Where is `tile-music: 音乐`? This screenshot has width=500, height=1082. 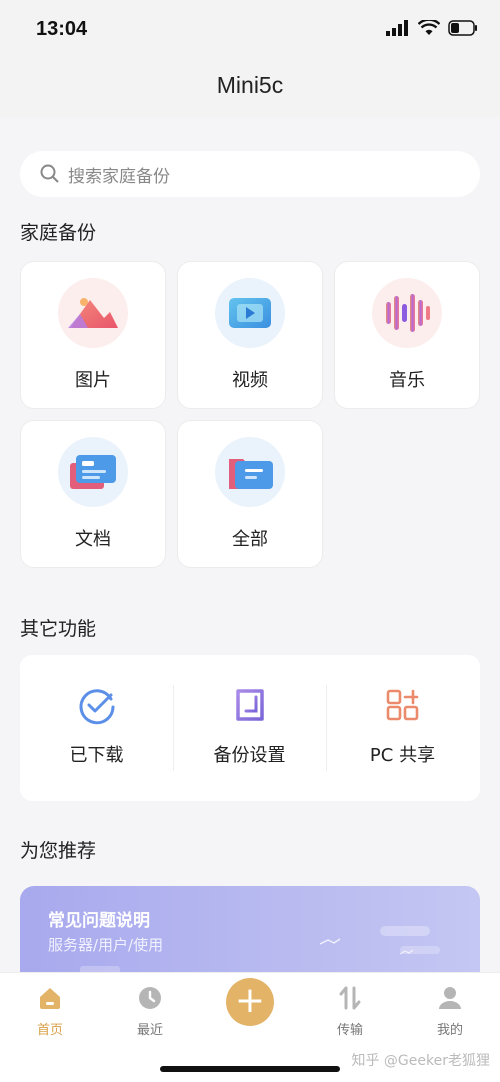 tile-music: 音乐 is located at coordinates (407, 335).